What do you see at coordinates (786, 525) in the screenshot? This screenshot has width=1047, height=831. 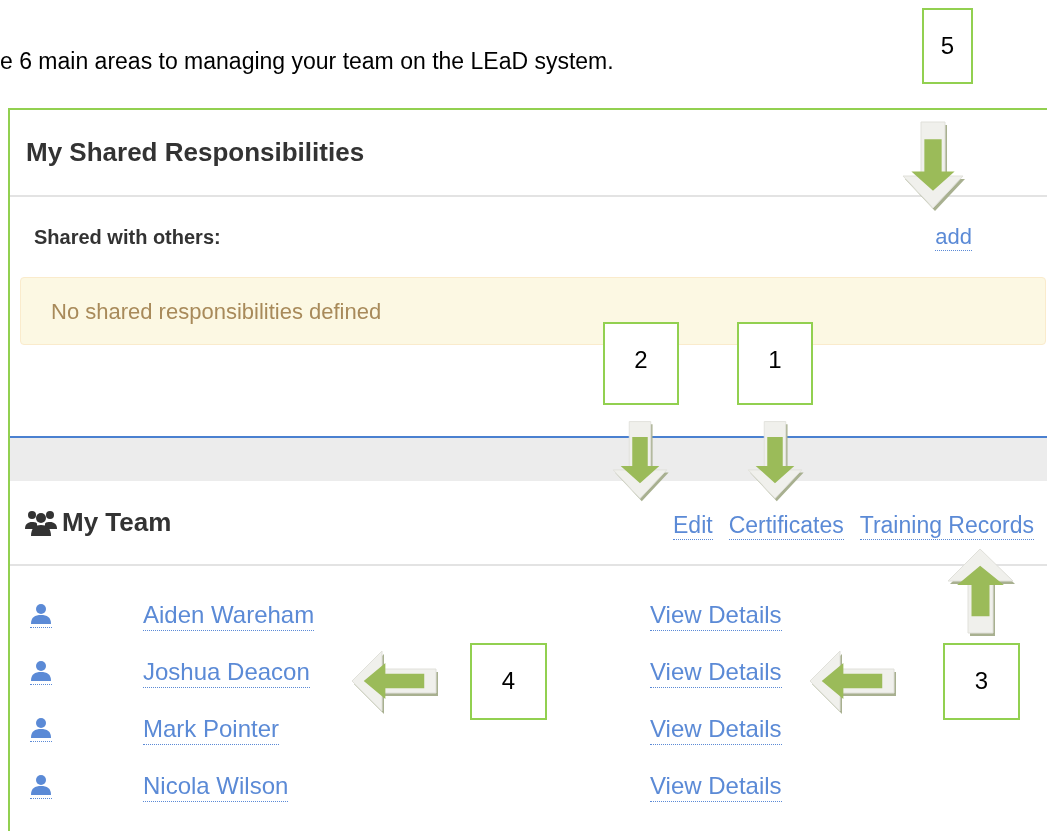 I see `action-link: Certificates` at bounding box center [786, 525].